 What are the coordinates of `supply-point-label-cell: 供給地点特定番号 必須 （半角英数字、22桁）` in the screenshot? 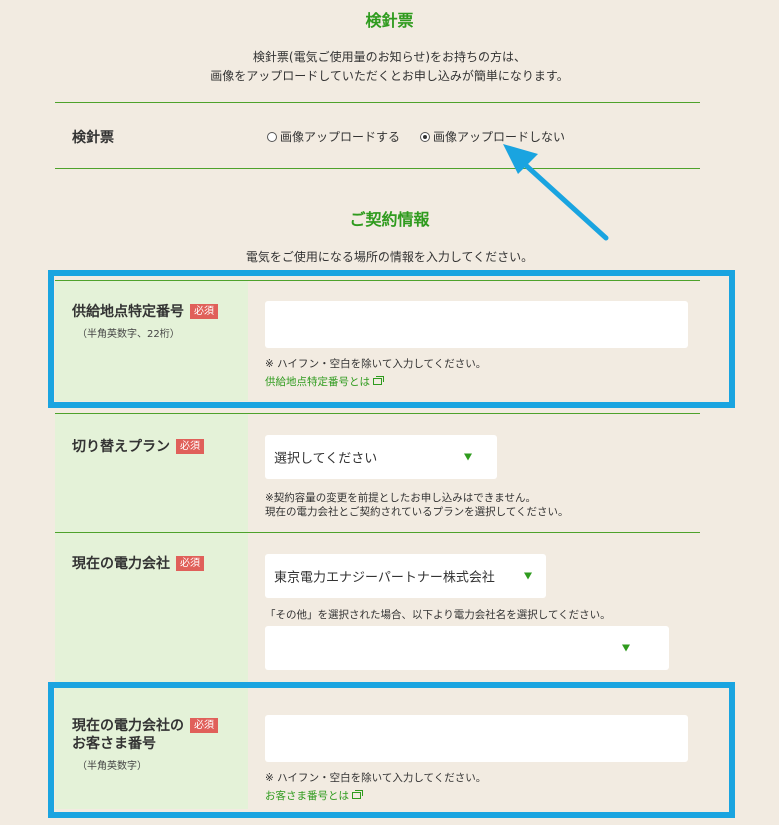 It's located at (151, 341).